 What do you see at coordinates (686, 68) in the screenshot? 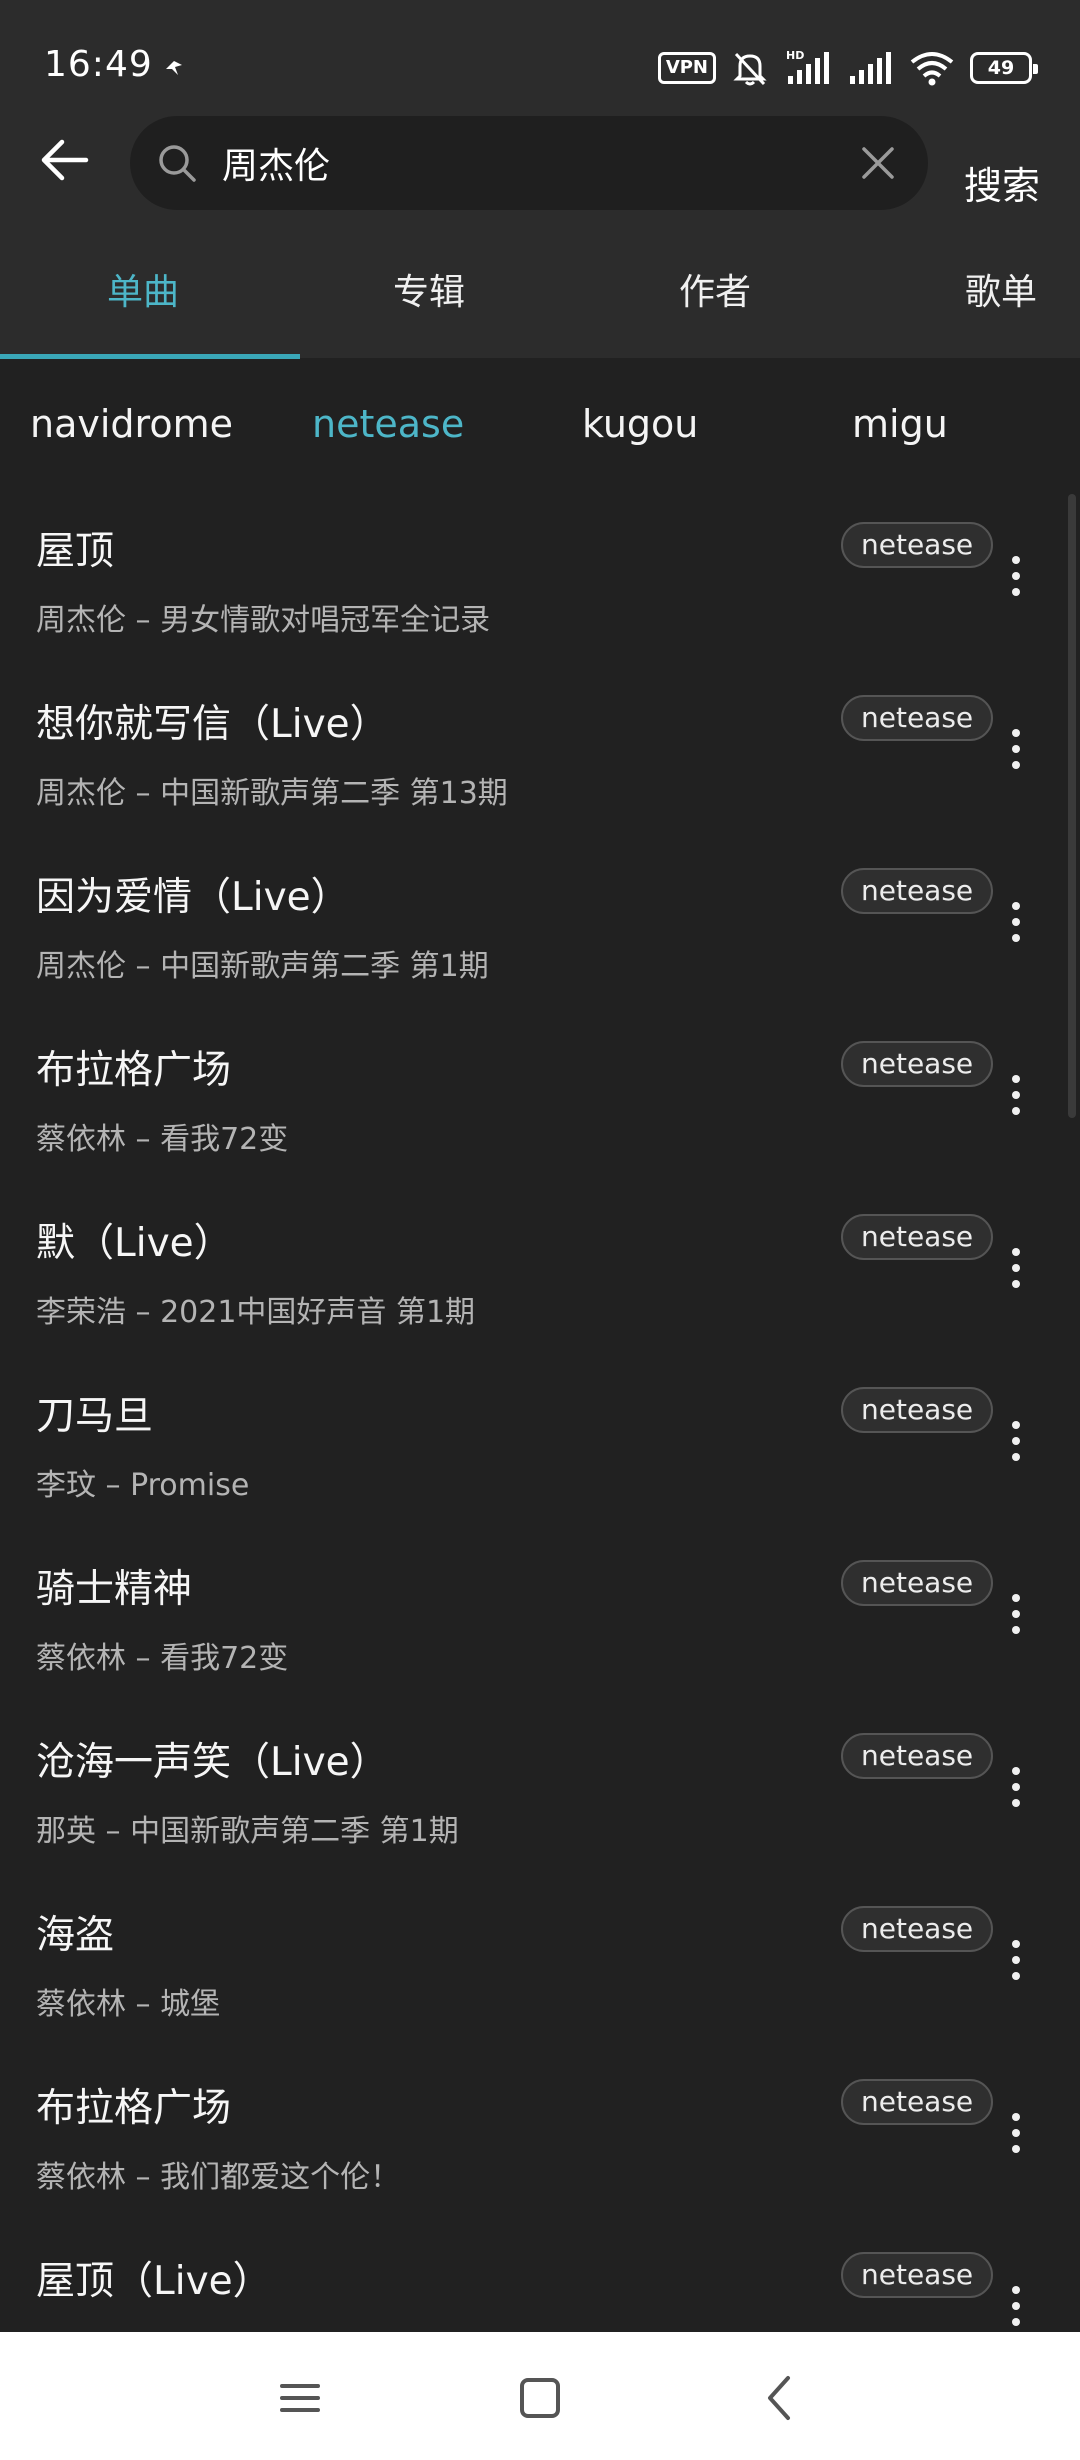
I see `vpn-indicator: VPN` at bounding box center [686, 68].